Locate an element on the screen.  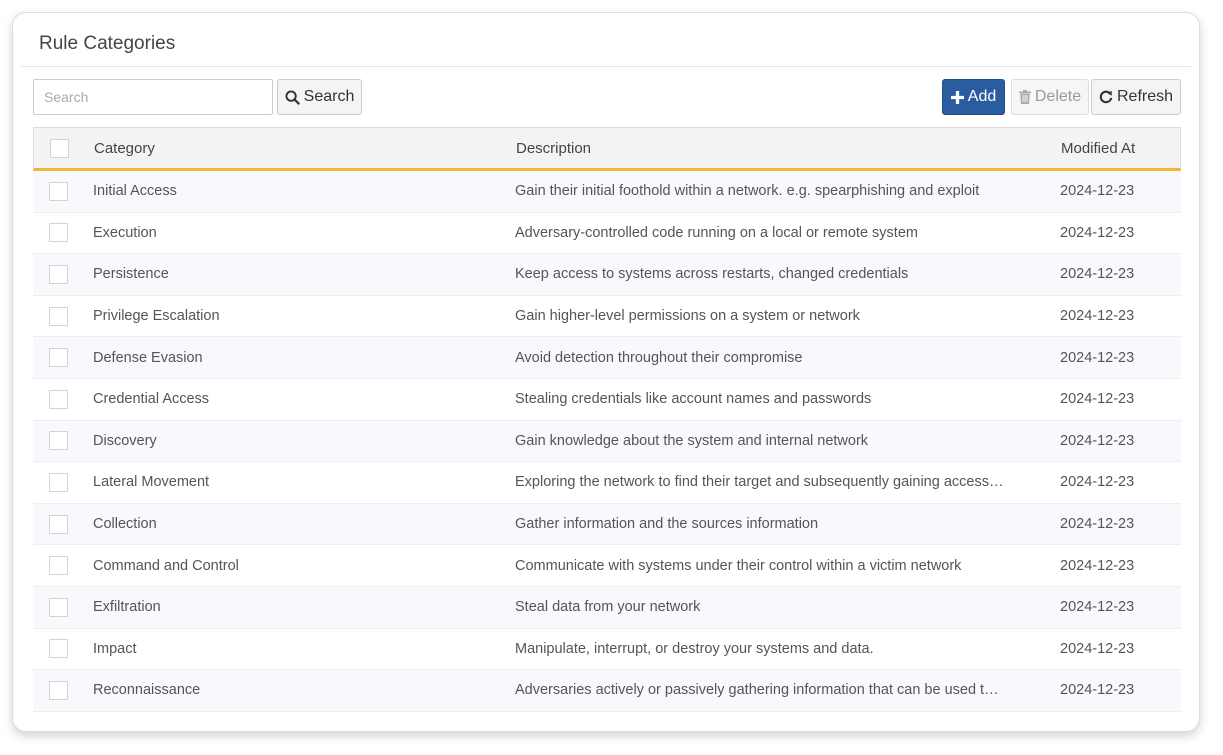
row-category: Collection is located at coordinates (125, 524).